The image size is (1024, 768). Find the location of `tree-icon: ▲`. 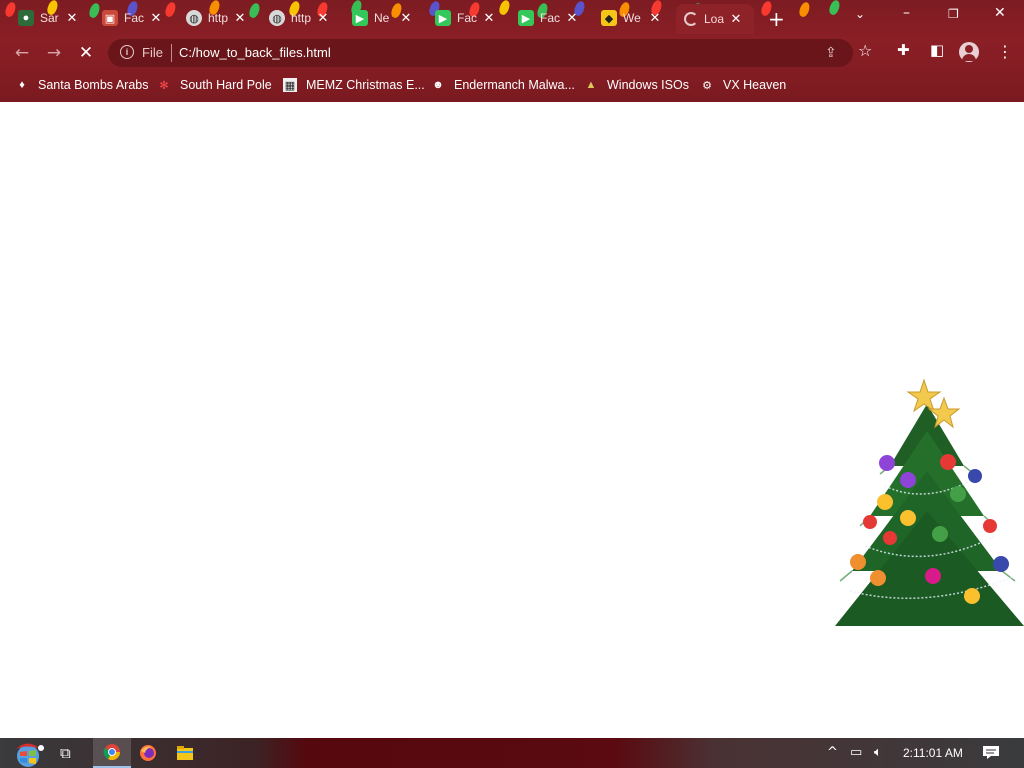

tree-icon: ▲ is located at coordinates (591, 85).